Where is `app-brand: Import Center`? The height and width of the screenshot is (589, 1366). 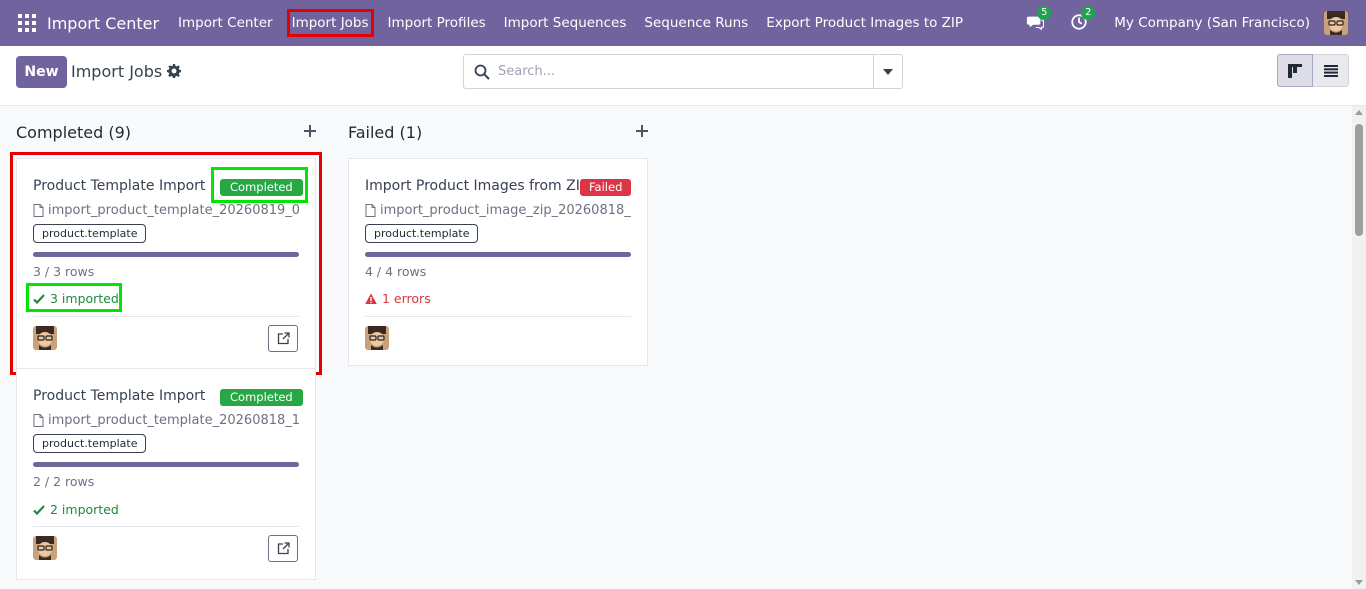 app-brand: Import Center is located at coordinates (103, 23).